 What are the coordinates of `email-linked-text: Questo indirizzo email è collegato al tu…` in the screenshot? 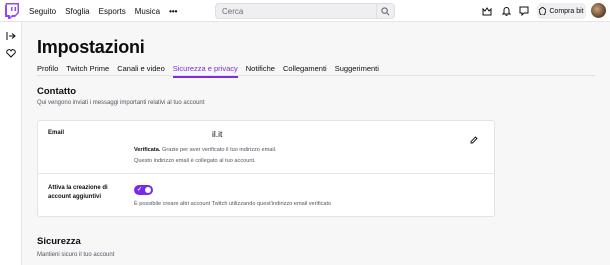 It's located at (195, 161).